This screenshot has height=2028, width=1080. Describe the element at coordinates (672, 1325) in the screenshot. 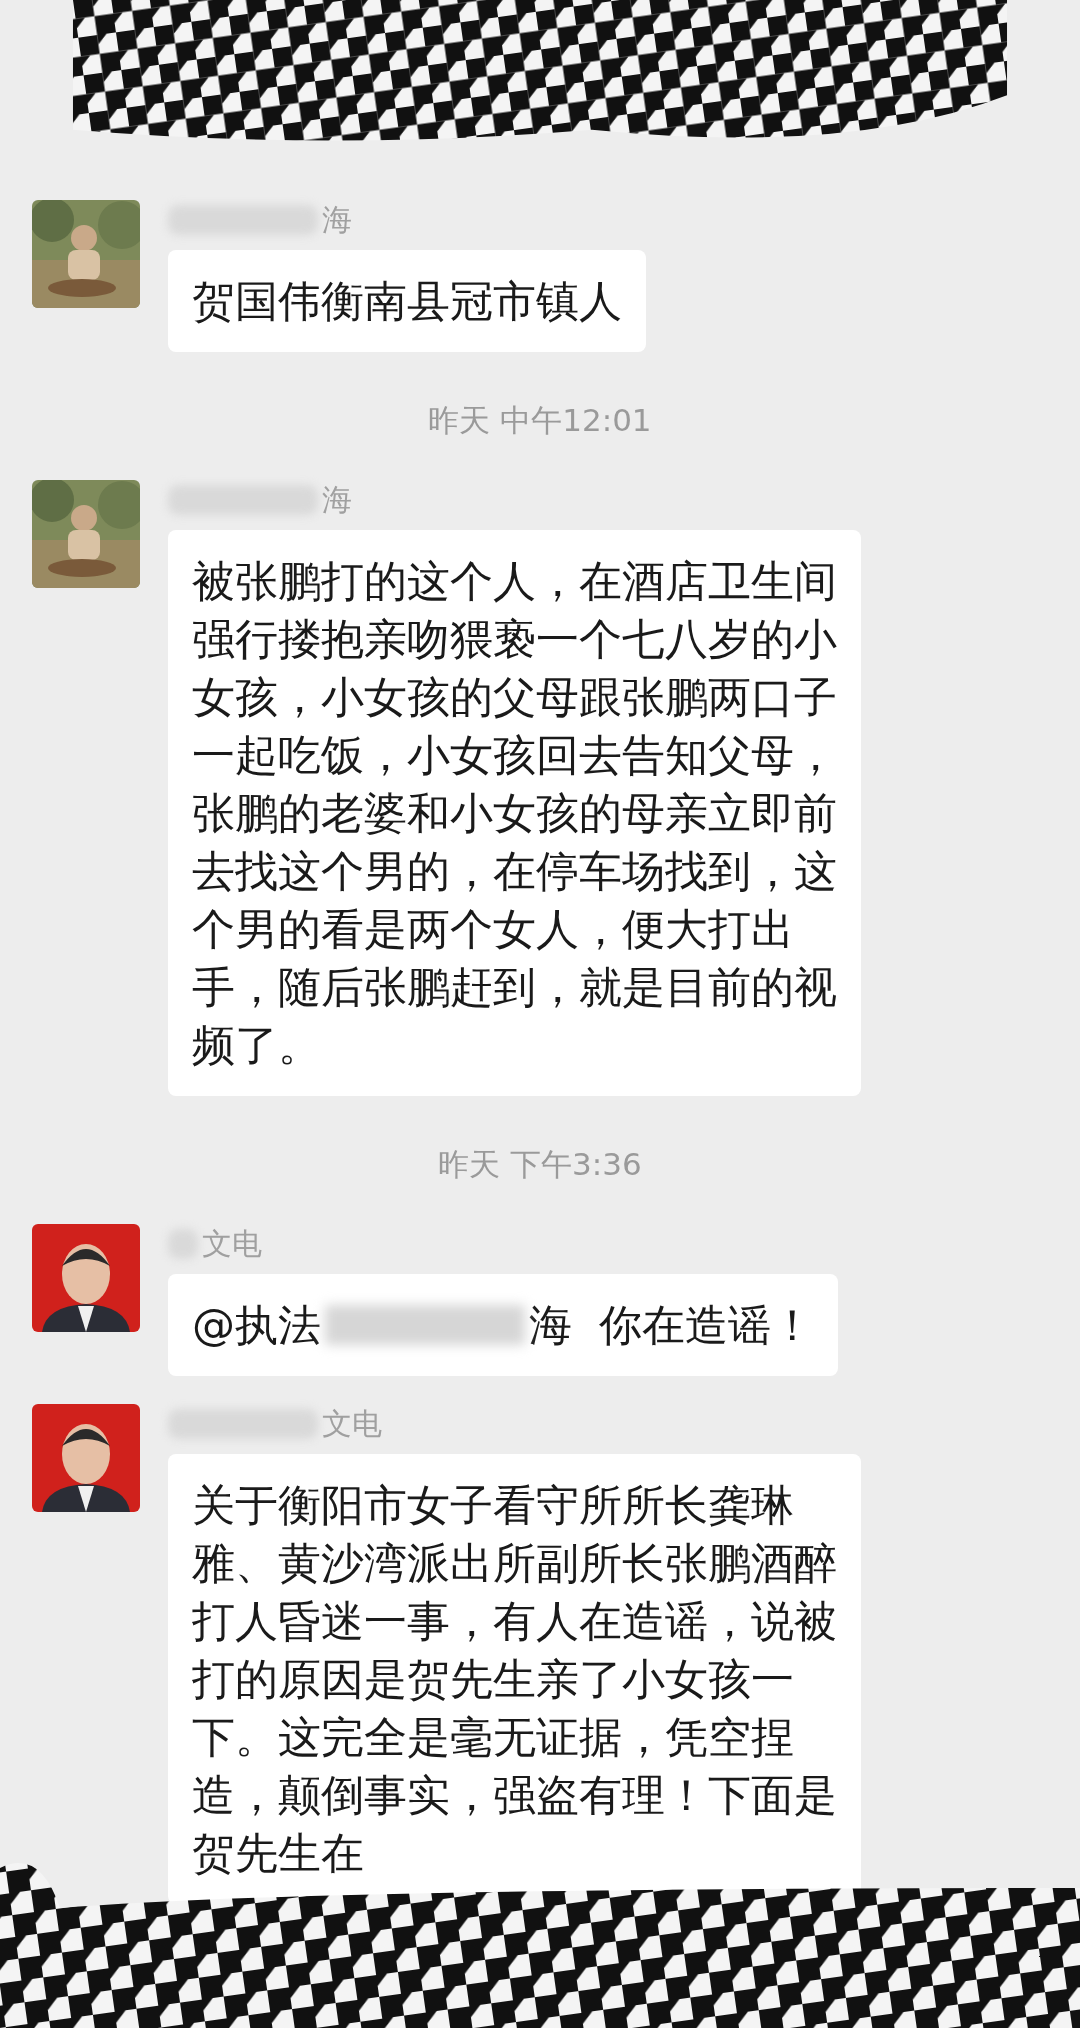

I see `message-text: 海 你在造谣！` at that location.